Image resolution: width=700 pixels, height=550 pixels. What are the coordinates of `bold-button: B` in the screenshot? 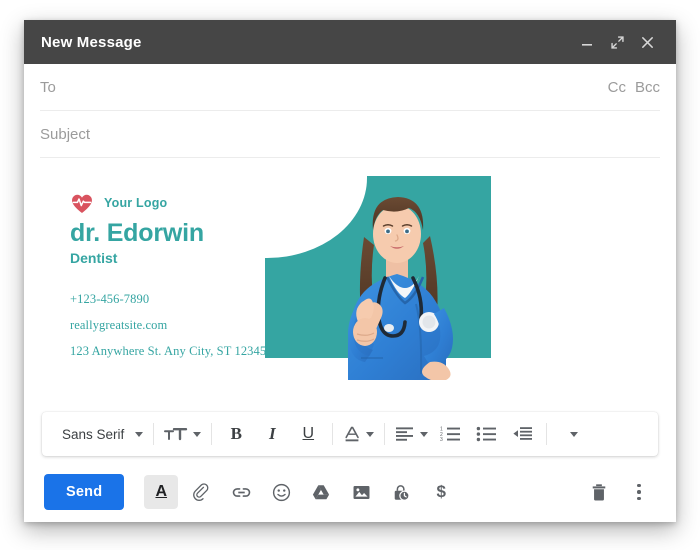 It's located at (236, 434).